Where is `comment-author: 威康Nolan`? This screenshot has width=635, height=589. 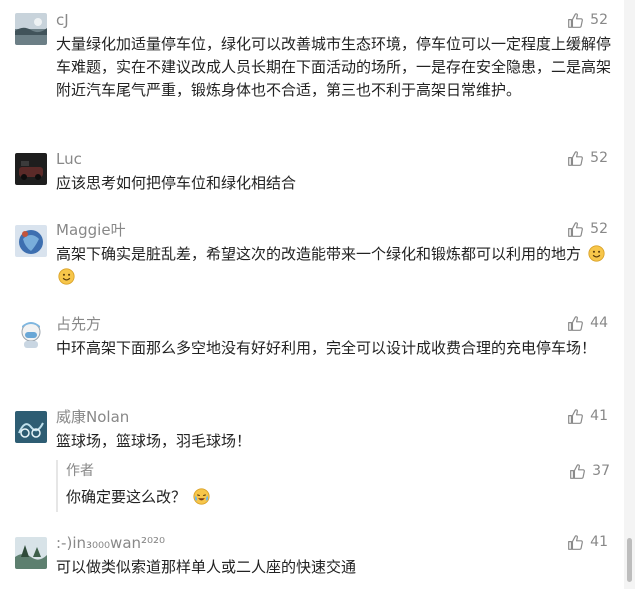 comment-author: 威康Nolan is located at coordinates (92, 417).